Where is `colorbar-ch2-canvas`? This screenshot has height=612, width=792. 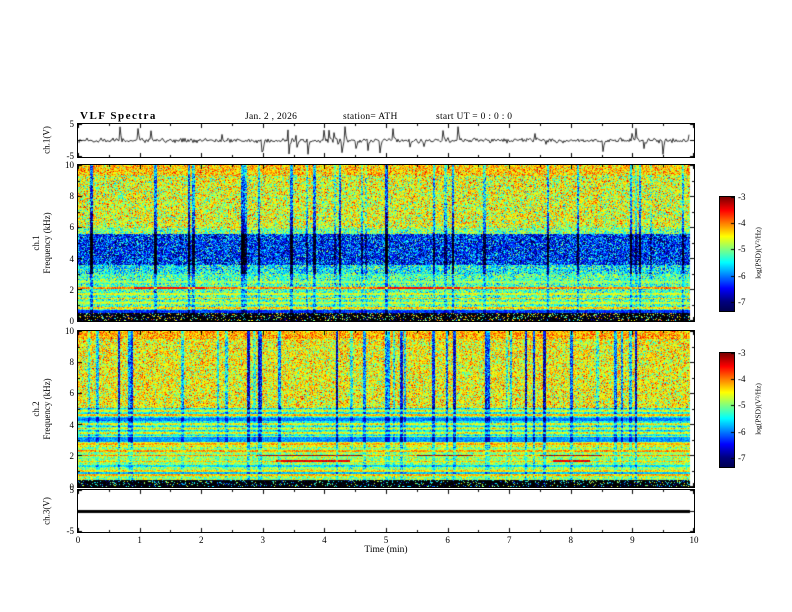 colorbar-ch2-canvas is located at coordinates (727, 410).